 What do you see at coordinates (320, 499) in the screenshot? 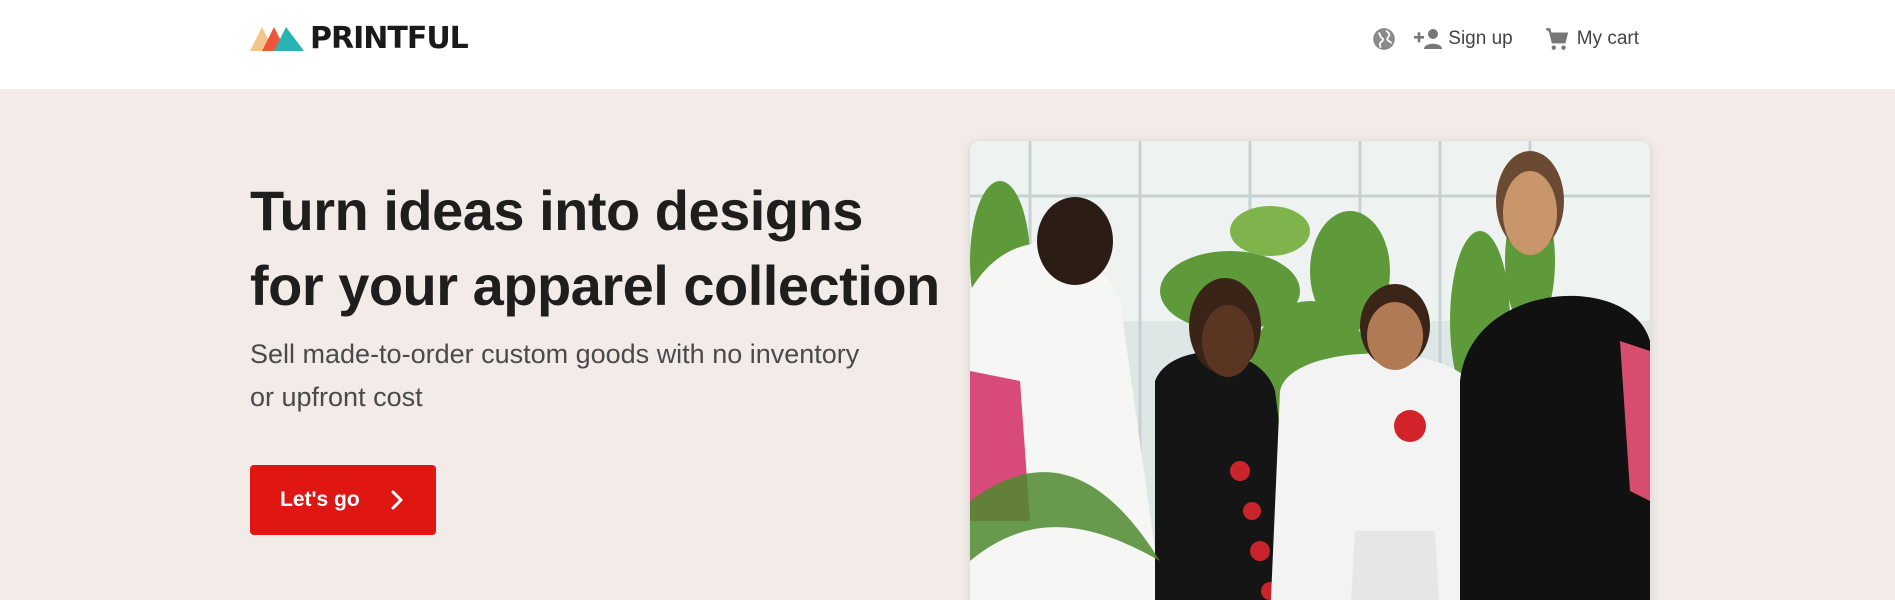
I see `lets-go-label: Let's go` at bounding box center [320, 499].